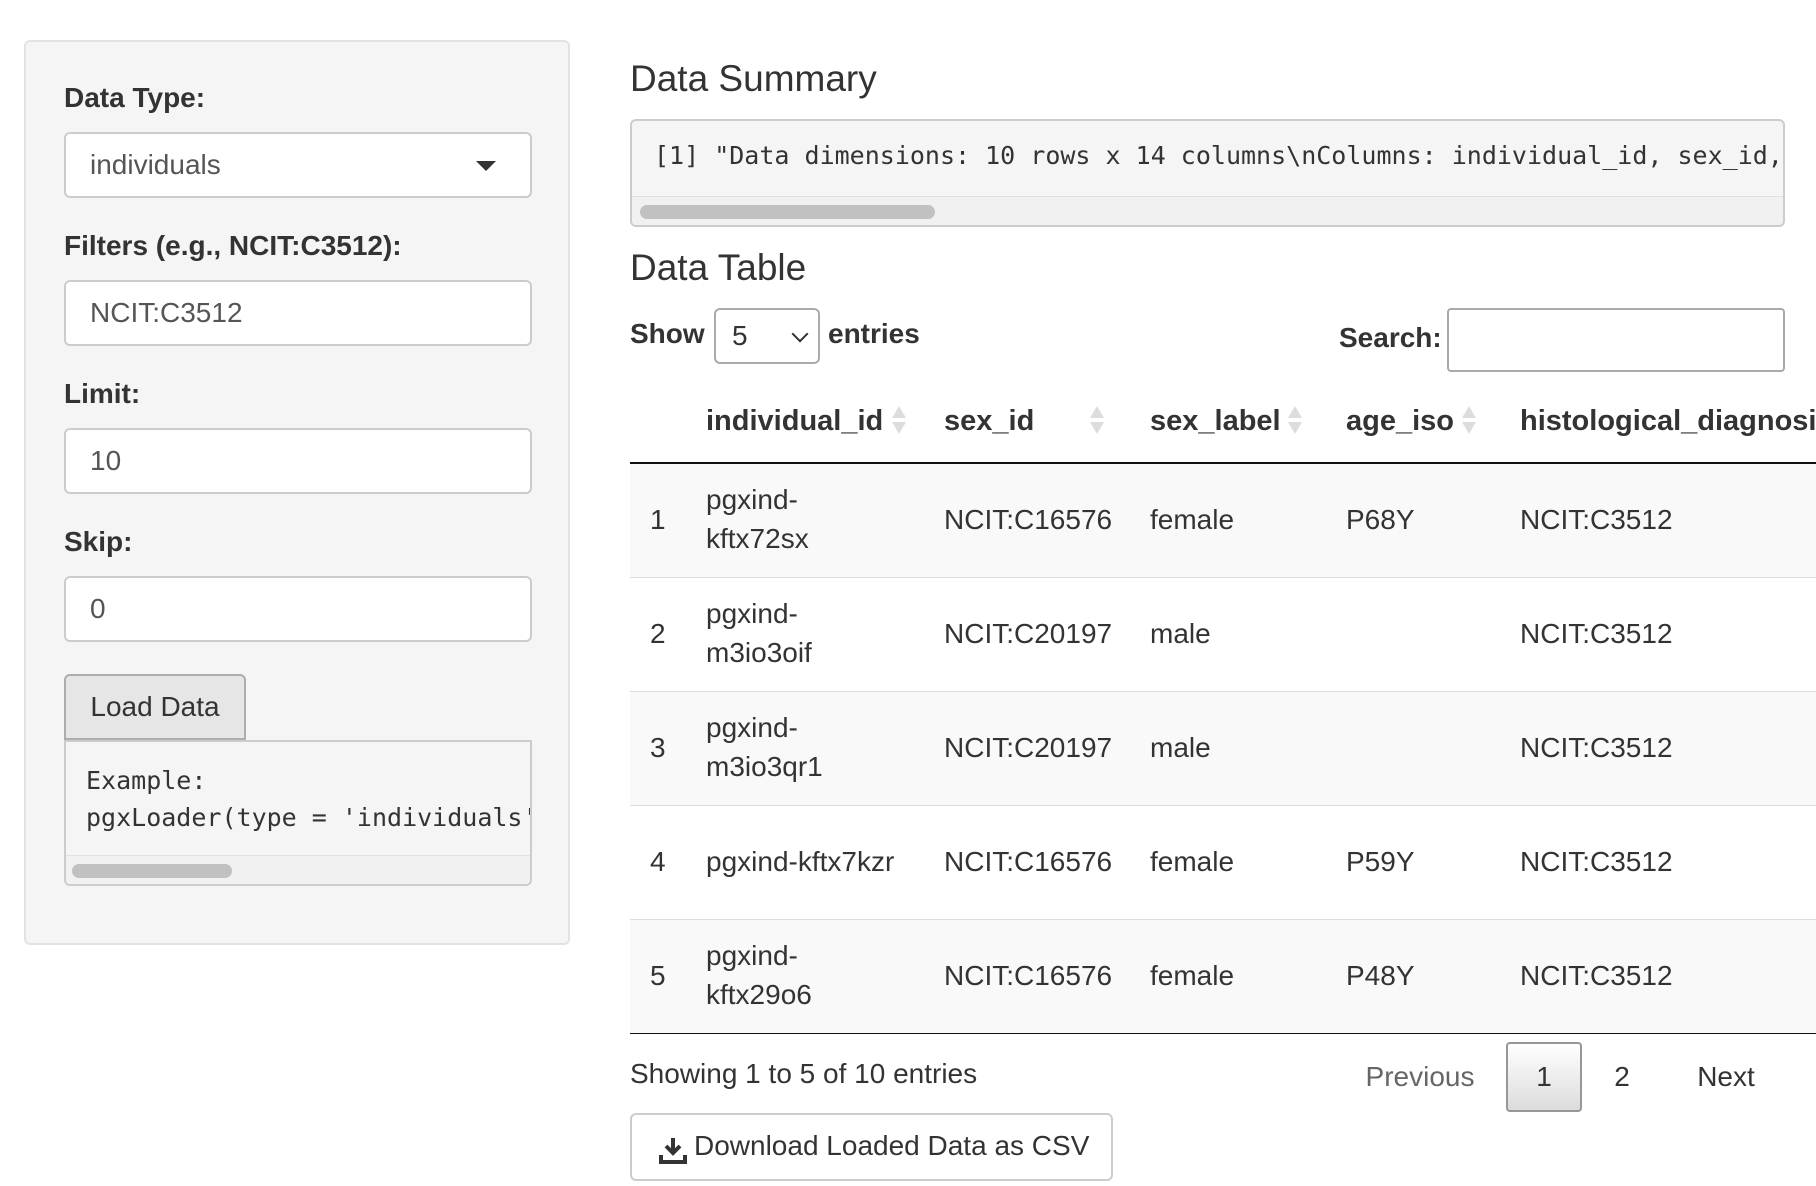  What do you see at coordinates (135, 97) in the screenshot?
I see `data-type-label: Data Type:` at bounding box center [135, 97].